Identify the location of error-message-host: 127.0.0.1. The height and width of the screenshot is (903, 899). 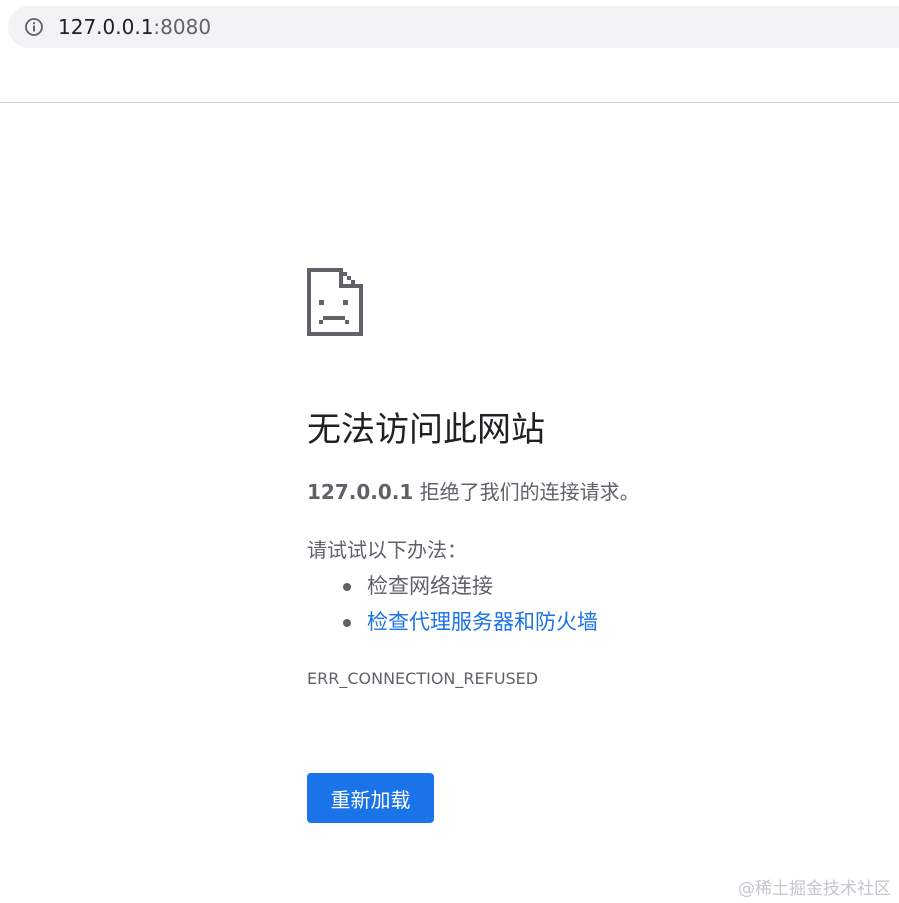
(360, 492).